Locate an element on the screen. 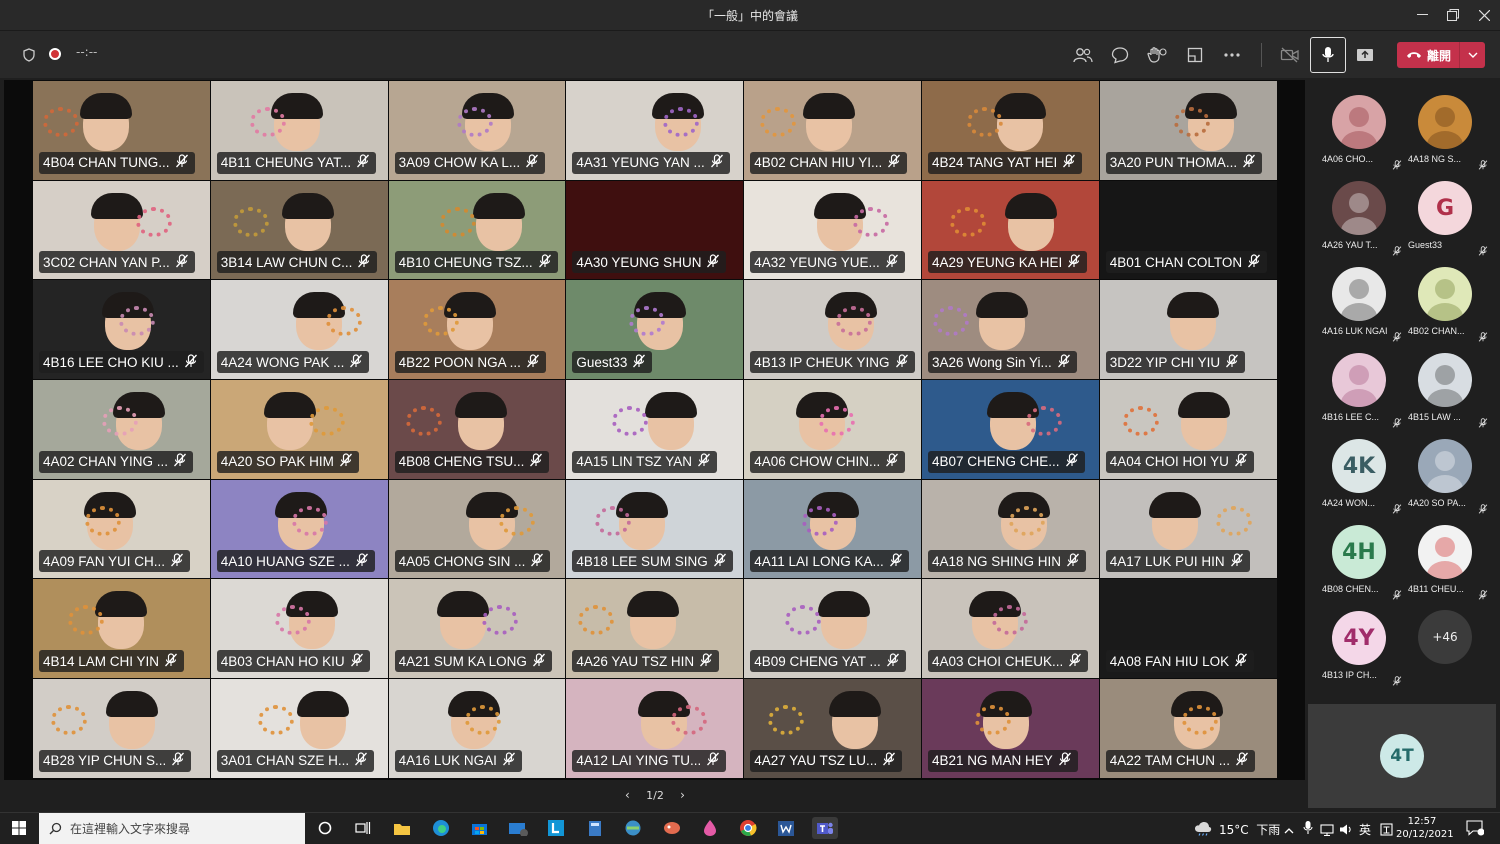 This screenshot has height=844, width=1500. snipping-icon is located at coordinates (633, 828).